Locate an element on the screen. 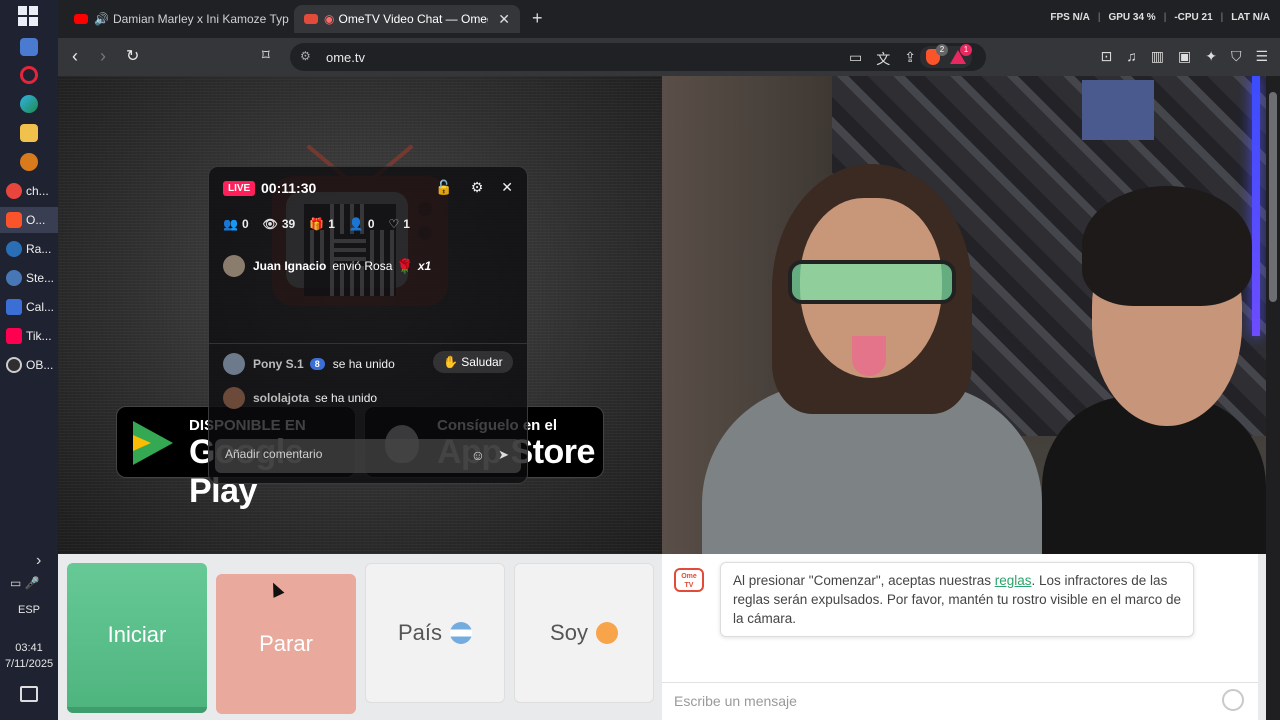 Image resolution: width=1280 pixels, height=720 pixels. send-icon: ➤ is located at coordinates (503, 455).